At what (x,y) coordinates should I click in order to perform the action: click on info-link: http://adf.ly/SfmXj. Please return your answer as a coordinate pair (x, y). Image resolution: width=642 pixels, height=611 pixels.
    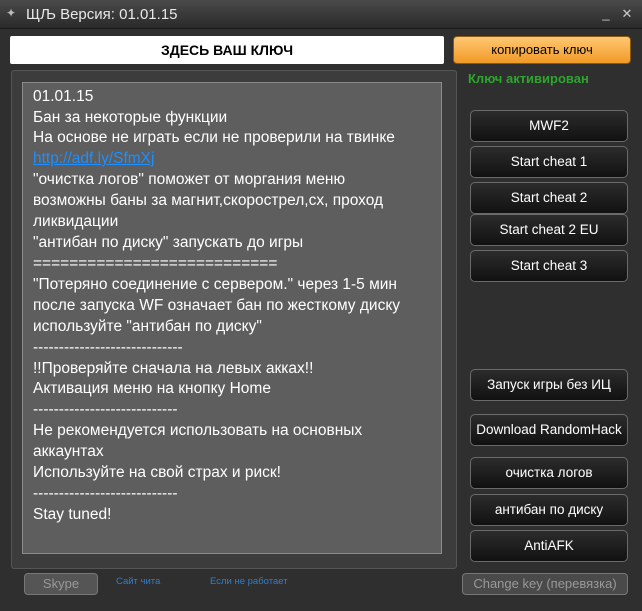
    Looking at the image, I should click on (93, 159).